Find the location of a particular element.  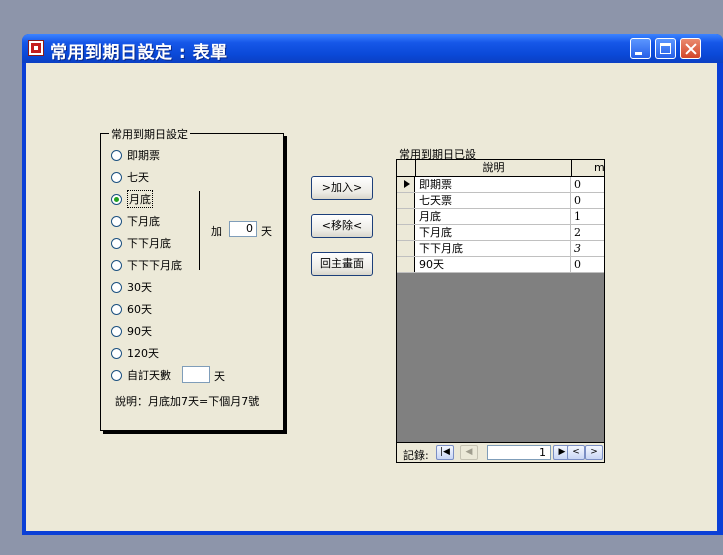

add-days-label: 加 is located at coordinates (216, 231).